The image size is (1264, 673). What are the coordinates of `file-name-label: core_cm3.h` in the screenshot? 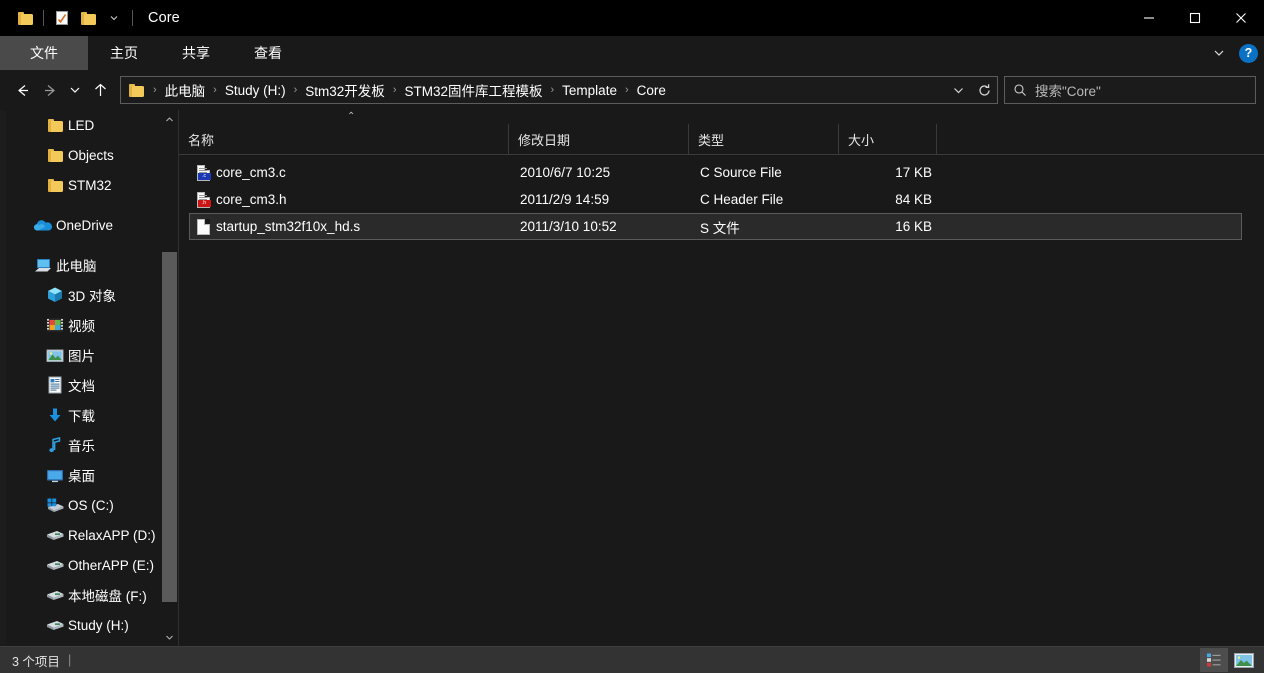 It's located at (251, 199).